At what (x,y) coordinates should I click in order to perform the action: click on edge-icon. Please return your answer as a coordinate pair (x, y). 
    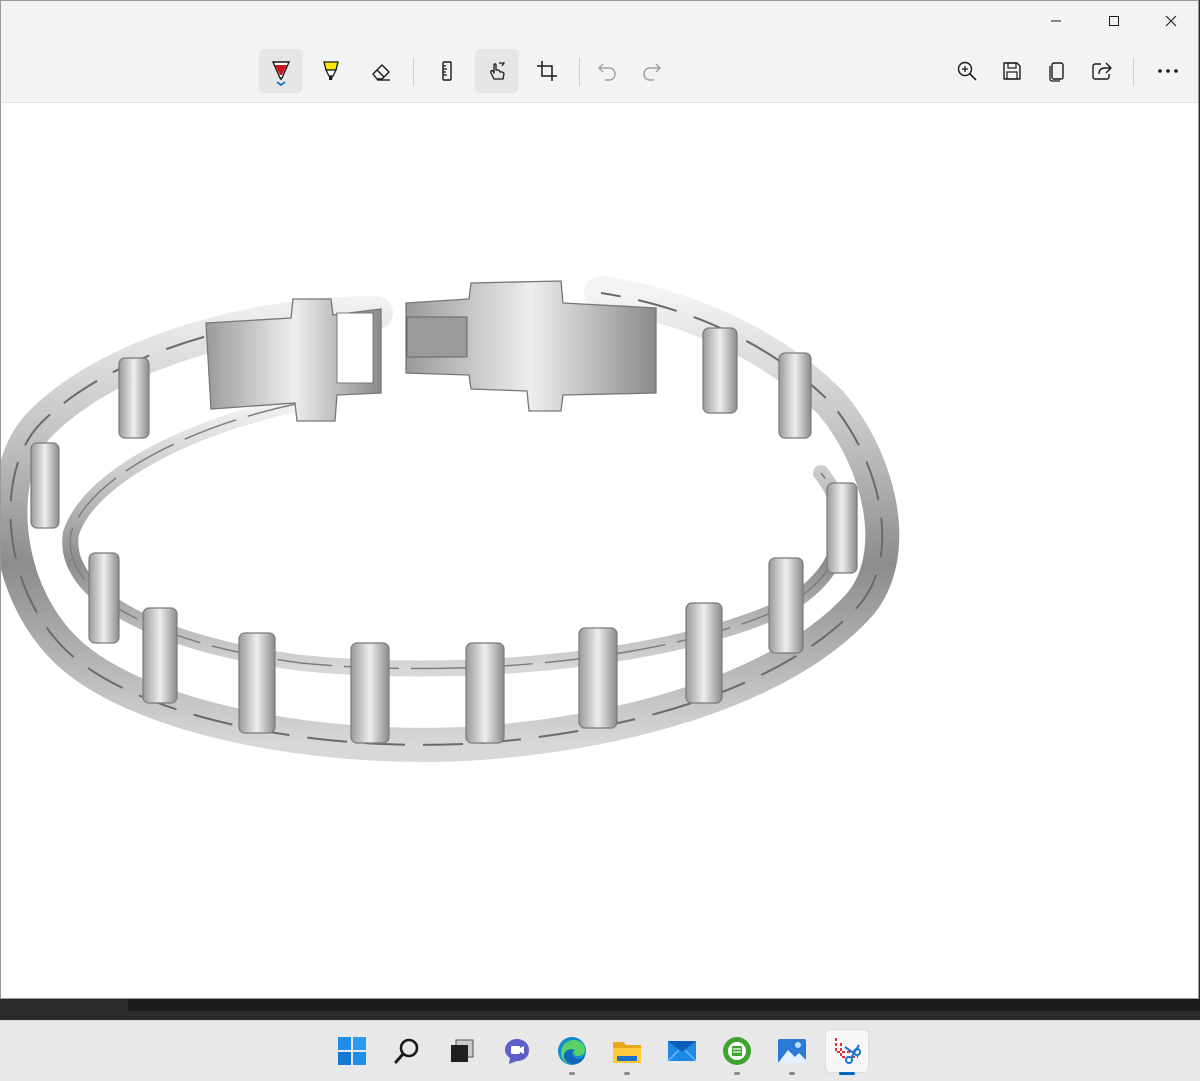
    Looking at the image, I should click on (572, 1051).